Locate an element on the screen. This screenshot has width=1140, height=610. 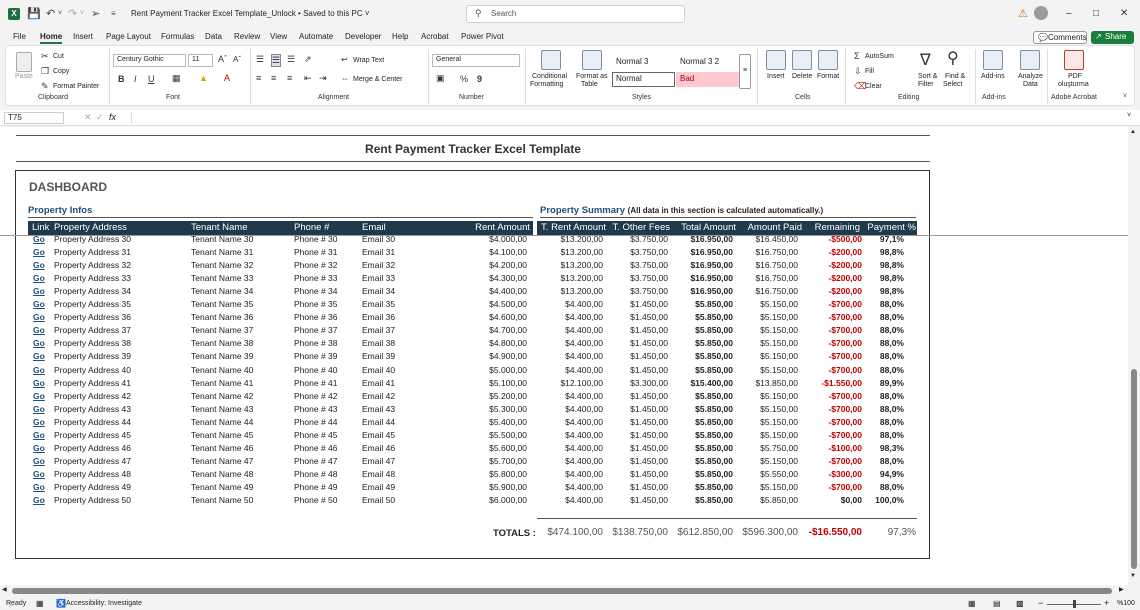
orientation-icon: ⇗ is located at coordinates (308, 59).